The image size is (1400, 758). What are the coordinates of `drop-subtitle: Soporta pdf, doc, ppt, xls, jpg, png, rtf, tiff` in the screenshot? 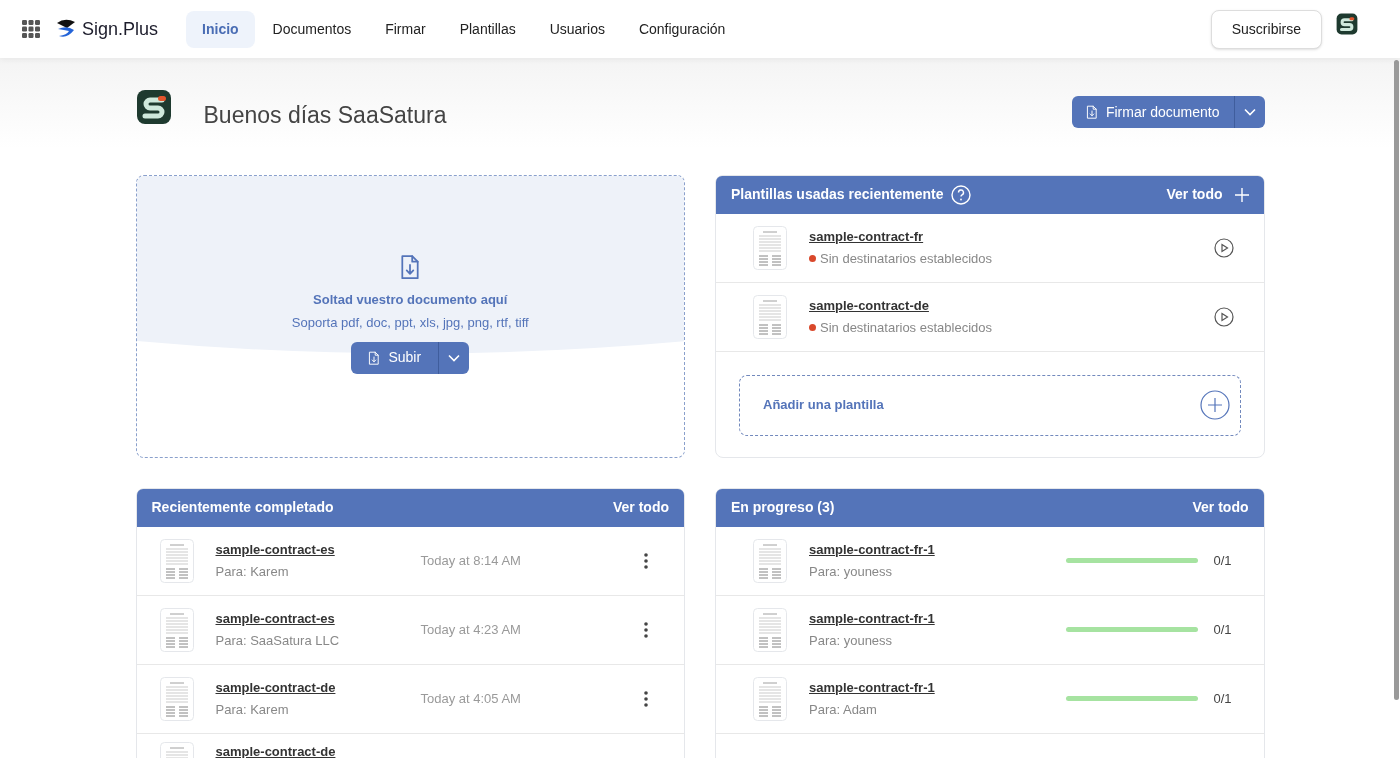 It's located at (410, 323).